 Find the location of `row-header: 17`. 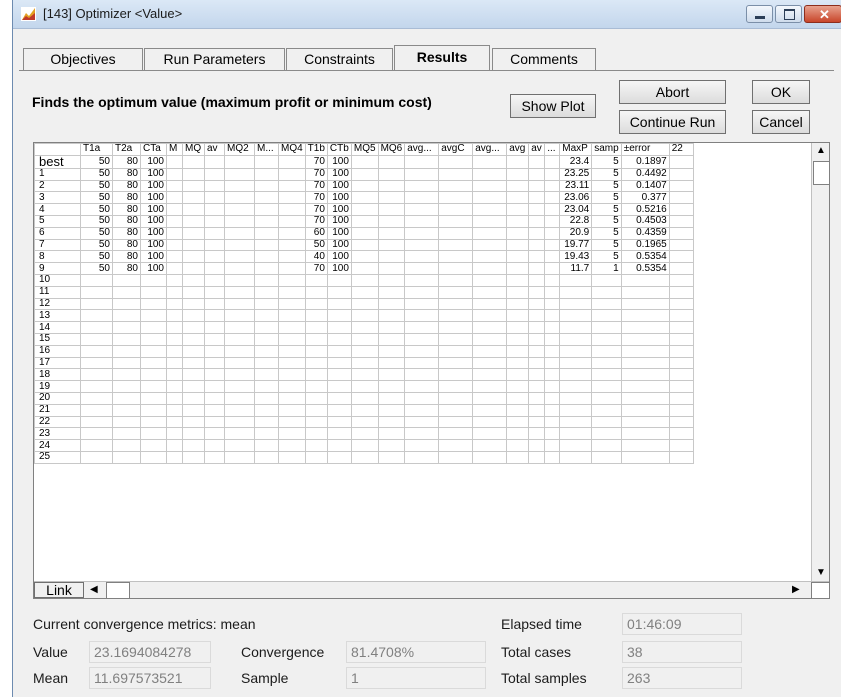

row-header: 17 is located at coordinates (57, 363).